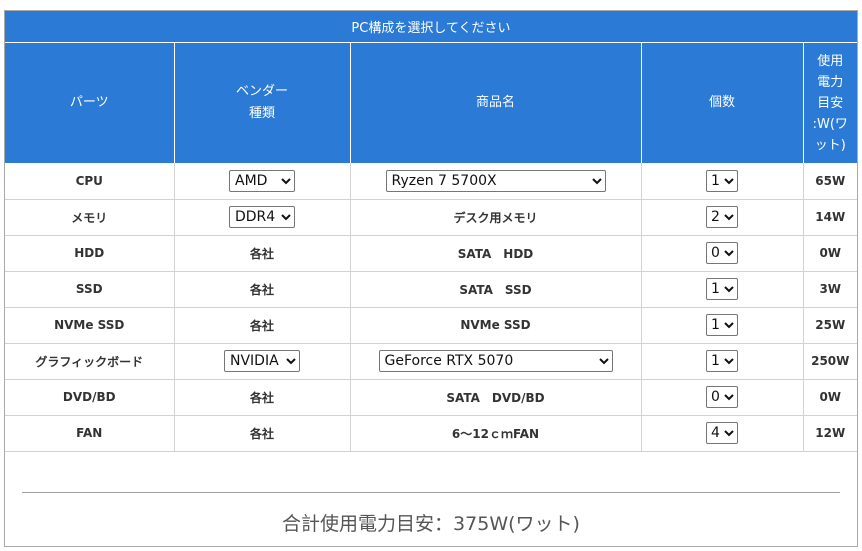  What do you see at coordinates (830, 325) in the screenshot?
I see `power-value: 25W` at bounding box center [830, 325].